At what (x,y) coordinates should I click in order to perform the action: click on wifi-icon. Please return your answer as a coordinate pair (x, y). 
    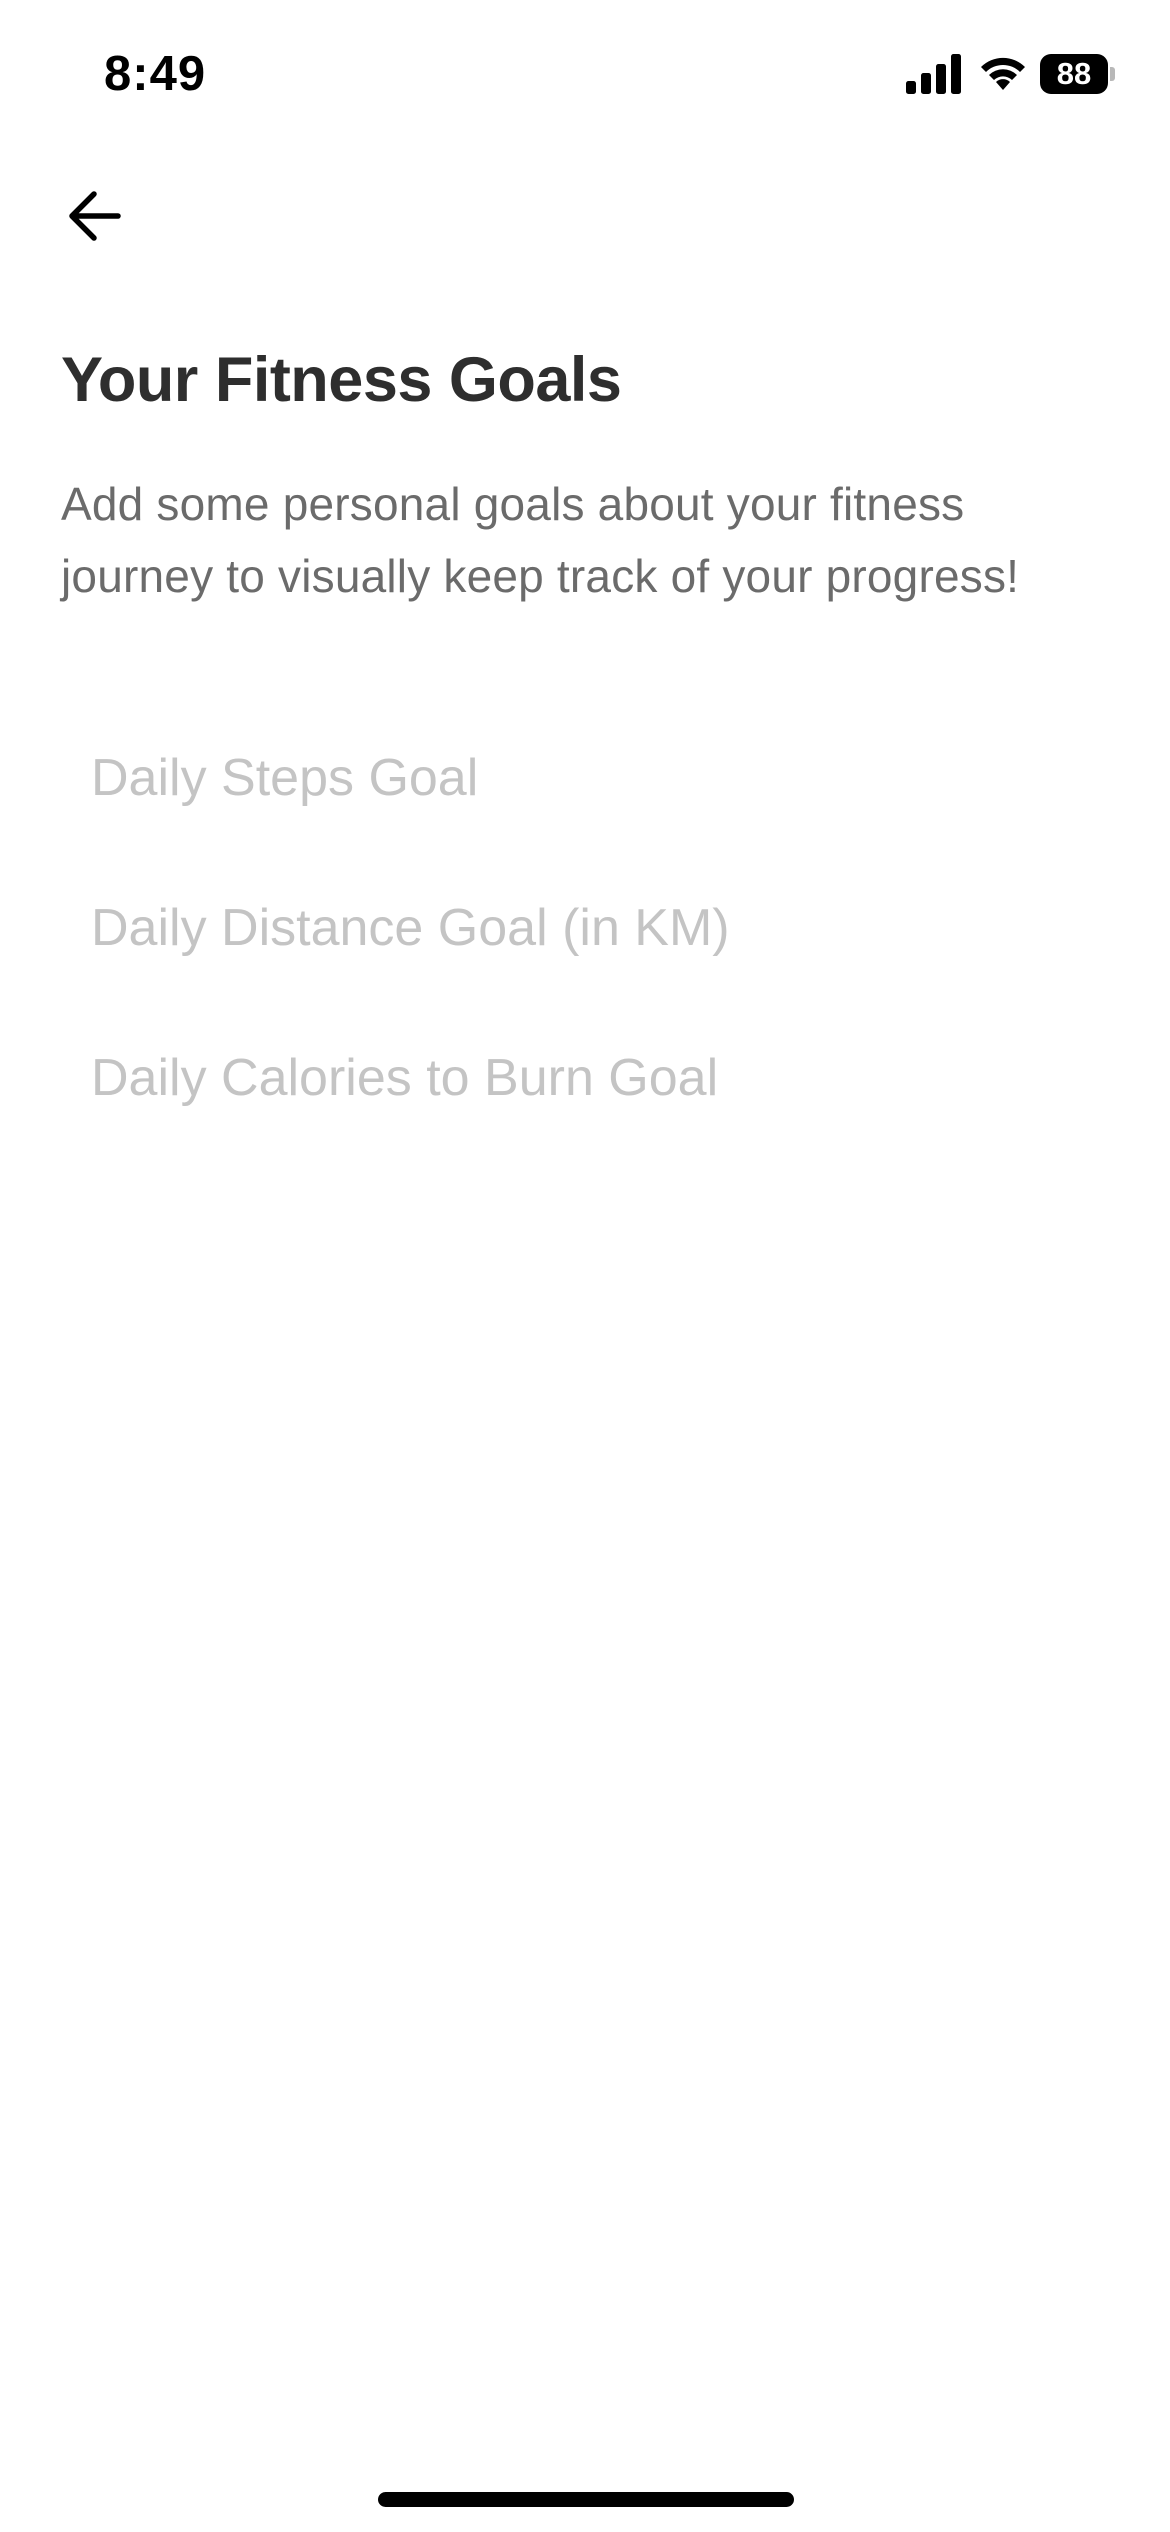
    Looking at the image, I should click on (1003, 72).